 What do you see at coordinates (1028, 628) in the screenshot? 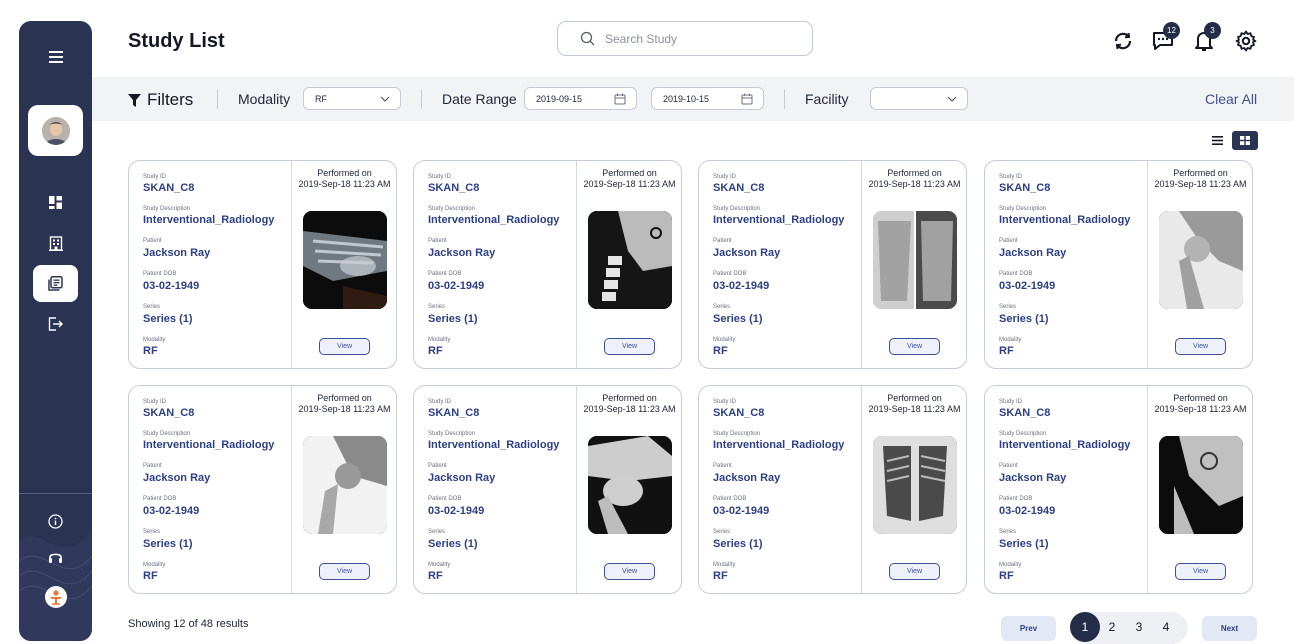
I see `prev-button: Prev` at bounding box center [1028, 628].